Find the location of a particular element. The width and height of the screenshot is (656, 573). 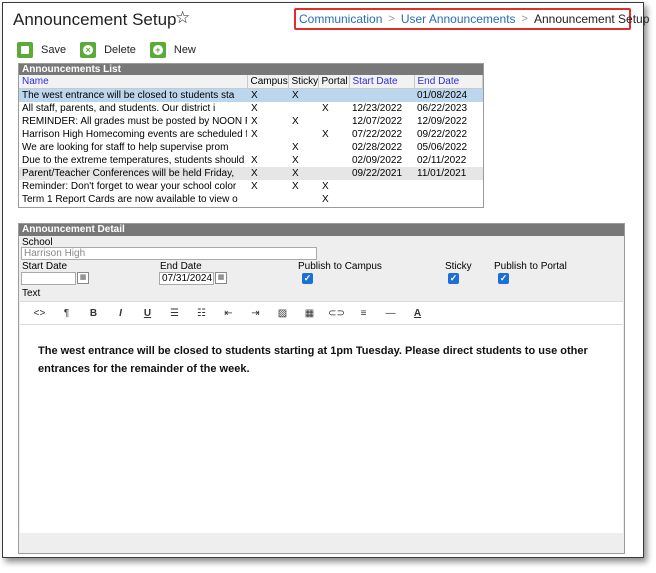

cell-end-date: 12/09/2022 is located at coordinates (442, 121).